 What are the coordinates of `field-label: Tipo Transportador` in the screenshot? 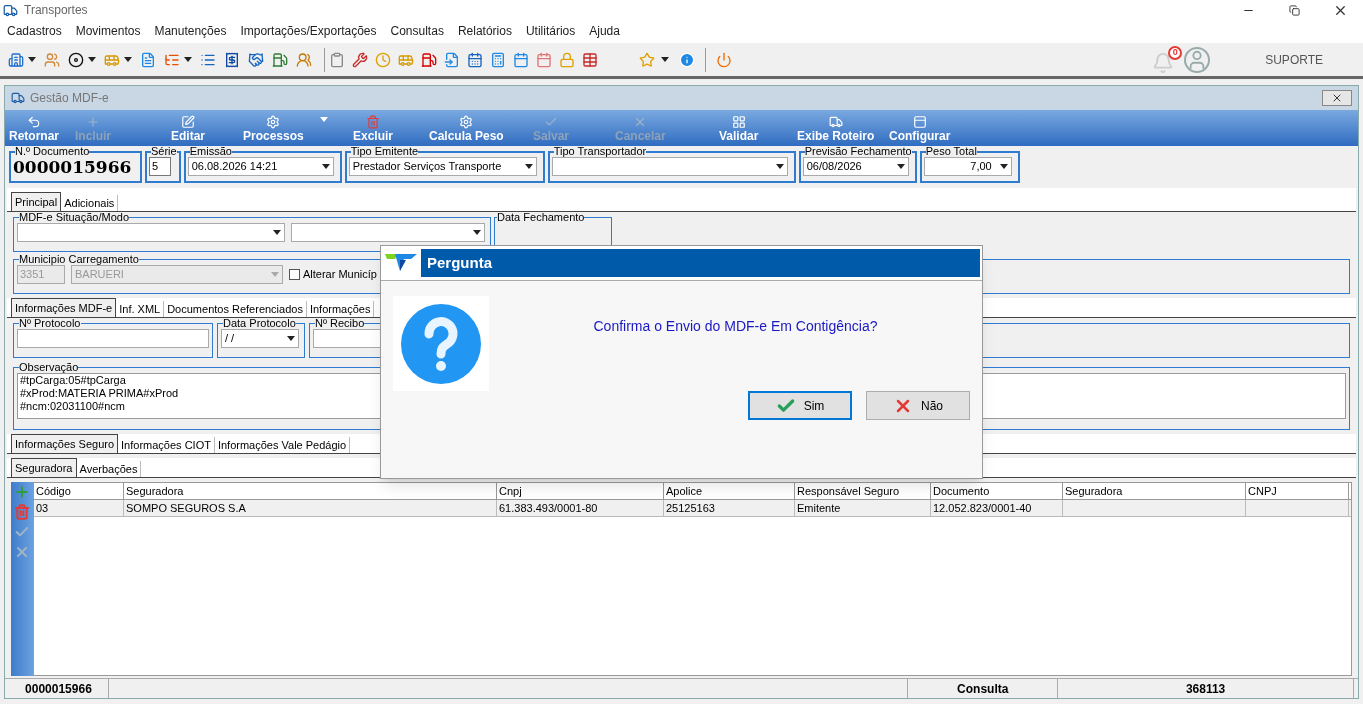 It's located at (600, 151).